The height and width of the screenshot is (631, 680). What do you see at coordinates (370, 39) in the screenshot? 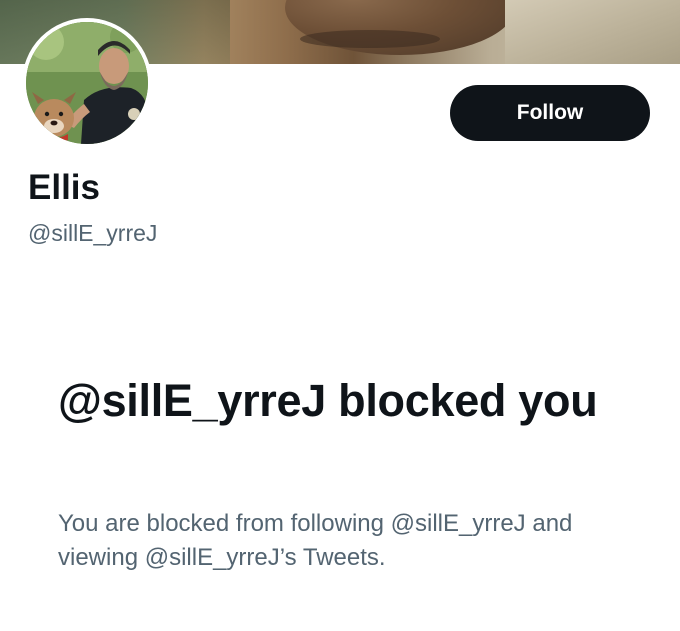
I see `banner-dog-mouth` at bounding box center [370, 39].